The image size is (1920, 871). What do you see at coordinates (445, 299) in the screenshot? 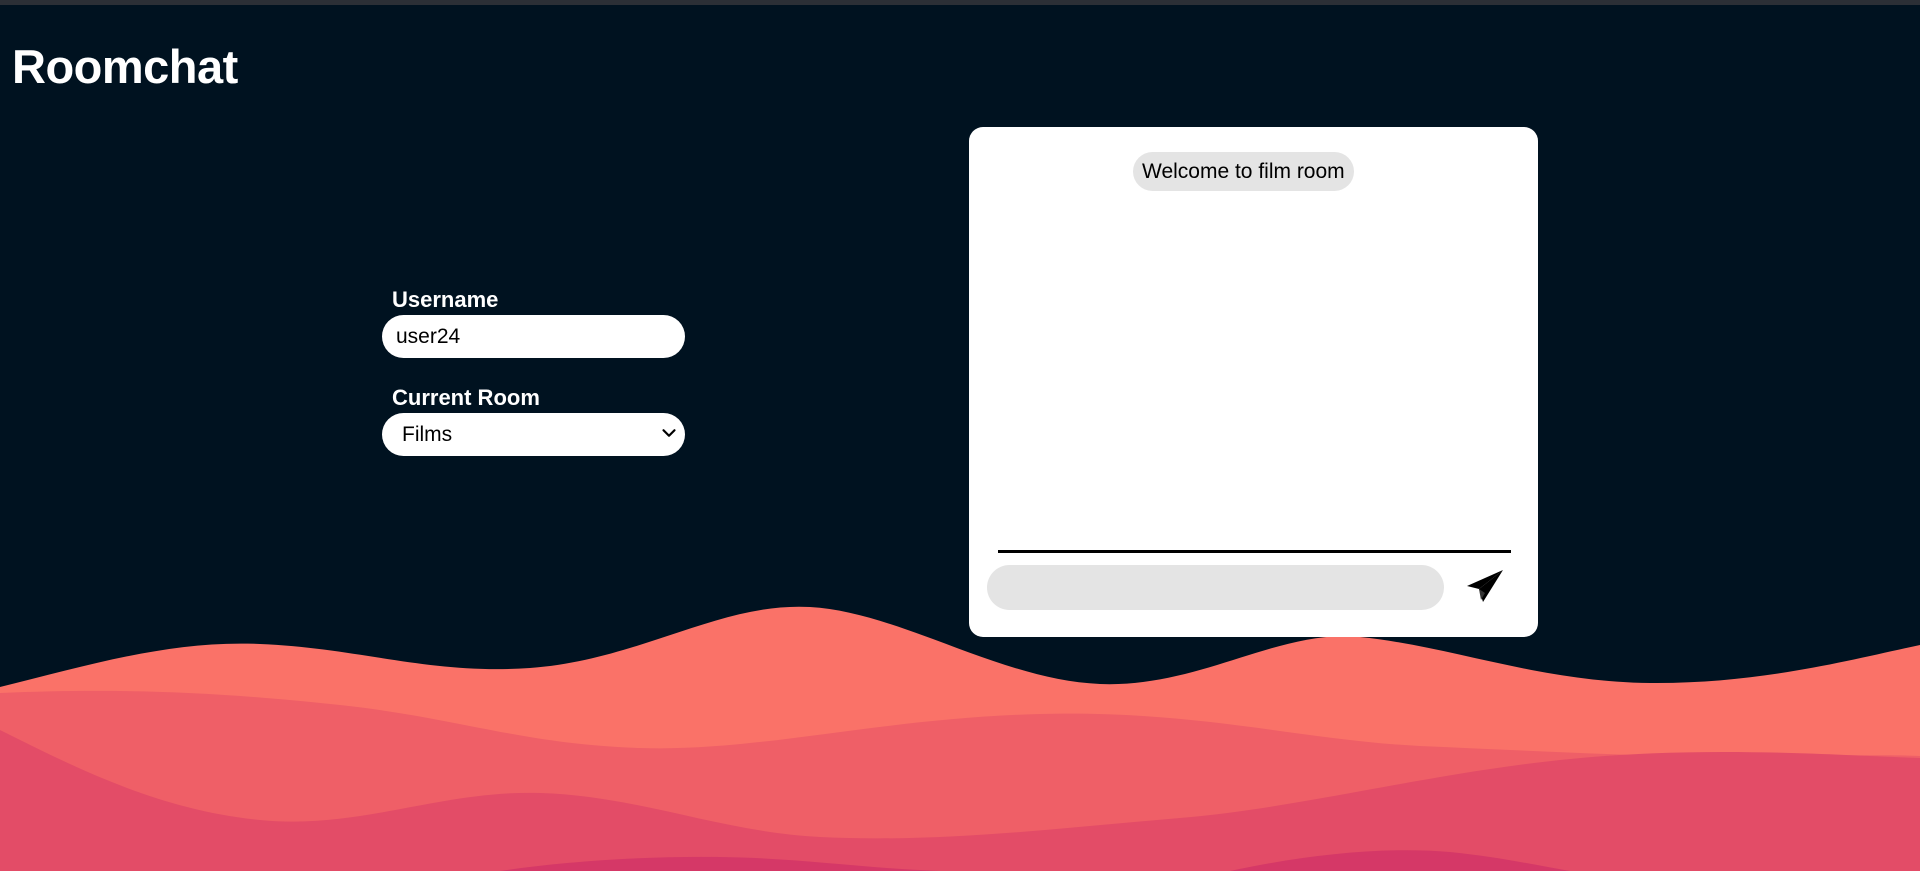
I see `username-label: Username` at bounding box center [445, 299].